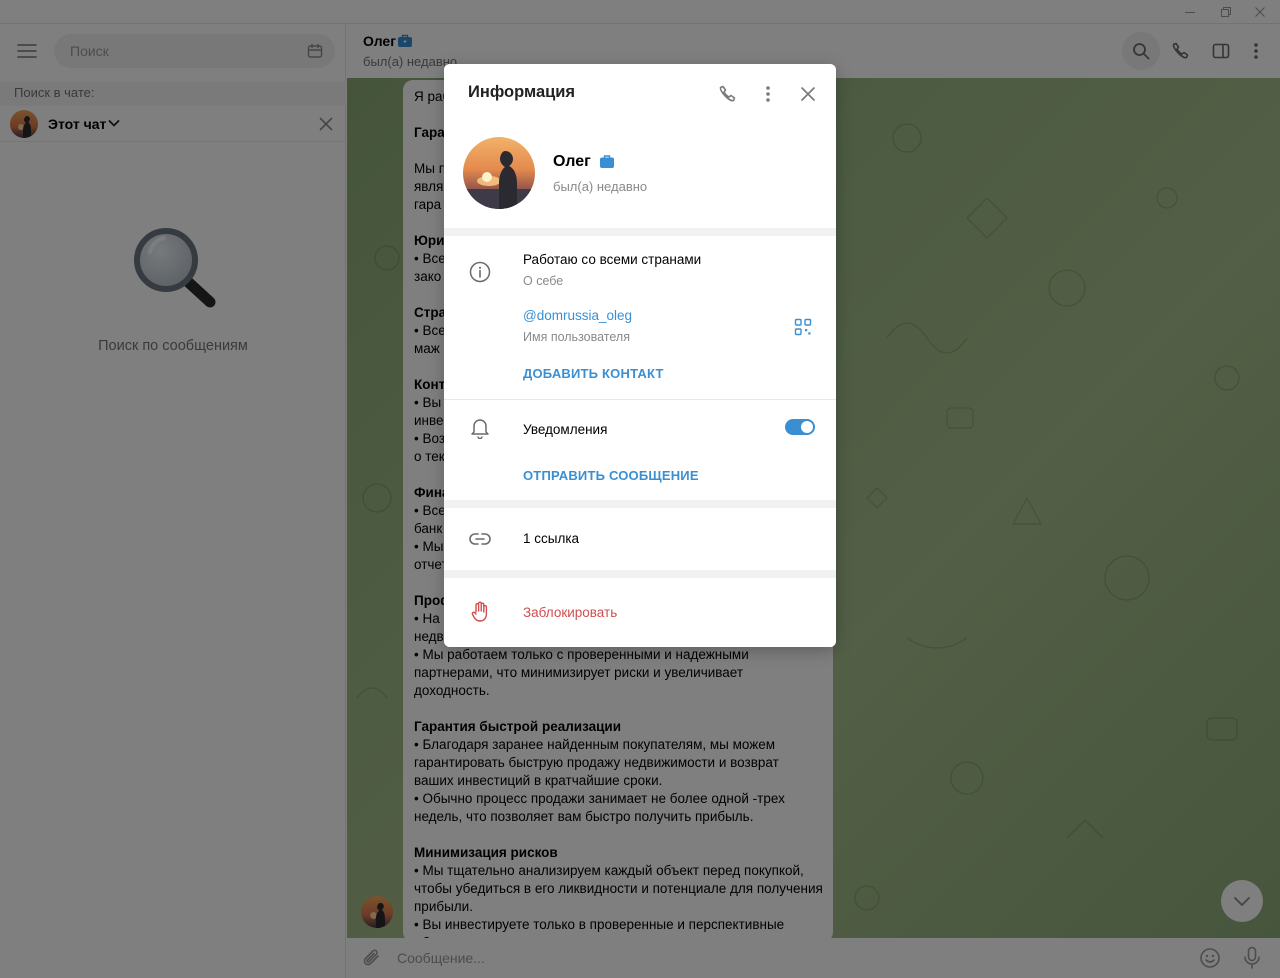  What do you see at coordinates (600, 186) in the screenshot?
I see `profile-status: был(а) недавно` at bounding box center [600, 186].